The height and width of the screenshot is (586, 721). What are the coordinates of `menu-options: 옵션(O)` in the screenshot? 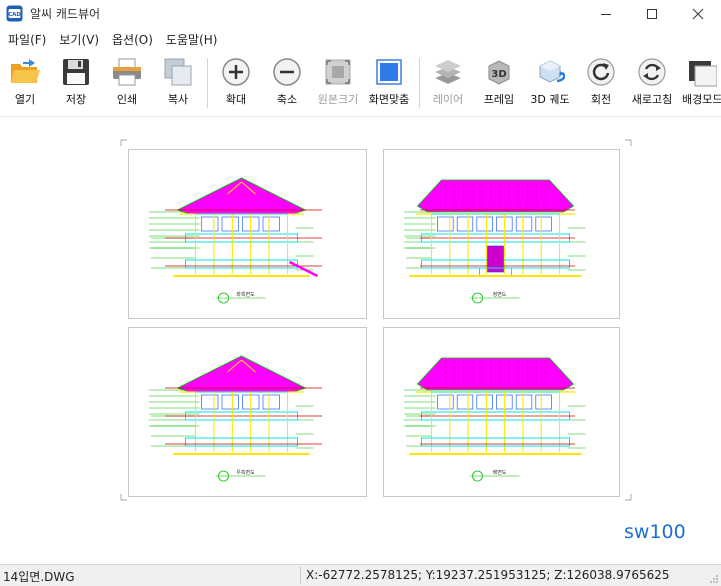 It's located at (132, 39).